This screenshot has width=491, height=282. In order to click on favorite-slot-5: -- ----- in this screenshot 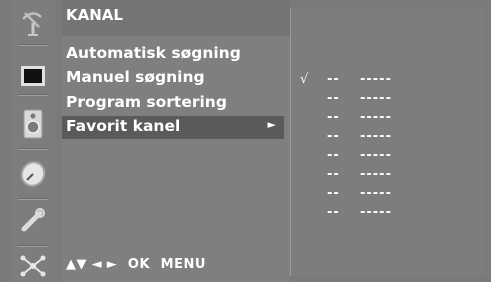, I will do `click(388, 157)`.